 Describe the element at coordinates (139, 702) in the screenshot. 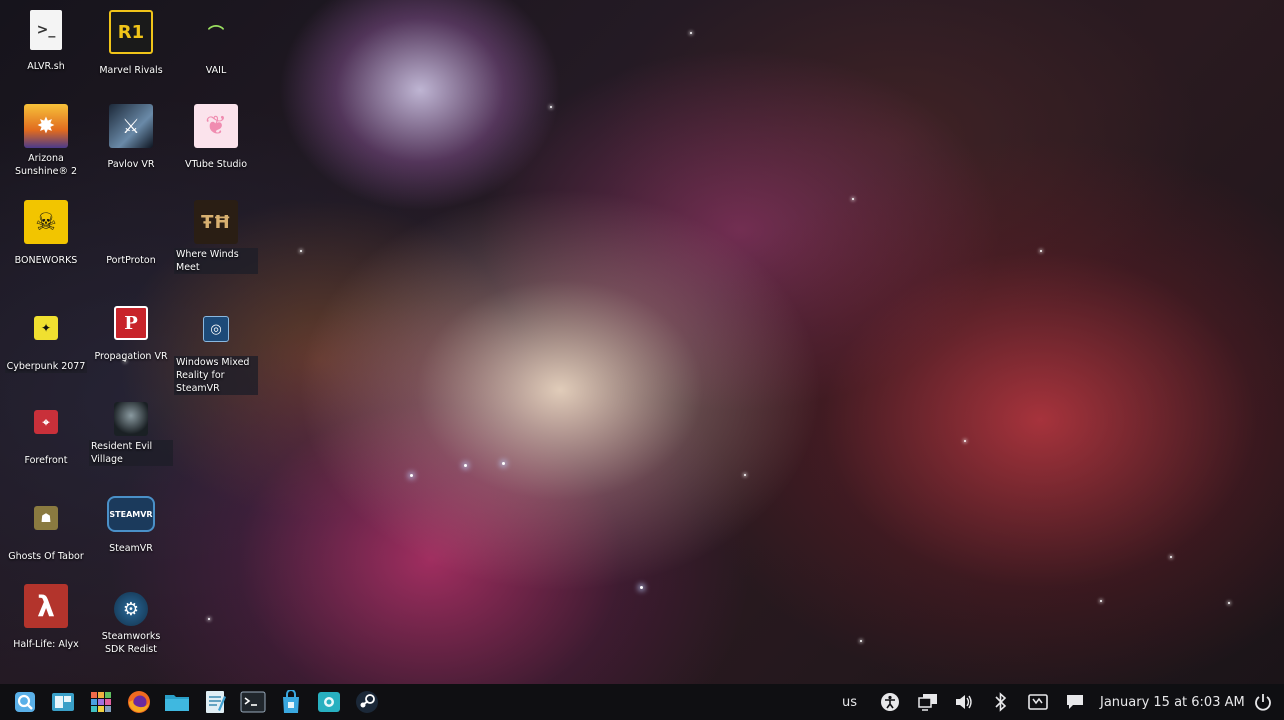

I see `firefox-icon` at that location.